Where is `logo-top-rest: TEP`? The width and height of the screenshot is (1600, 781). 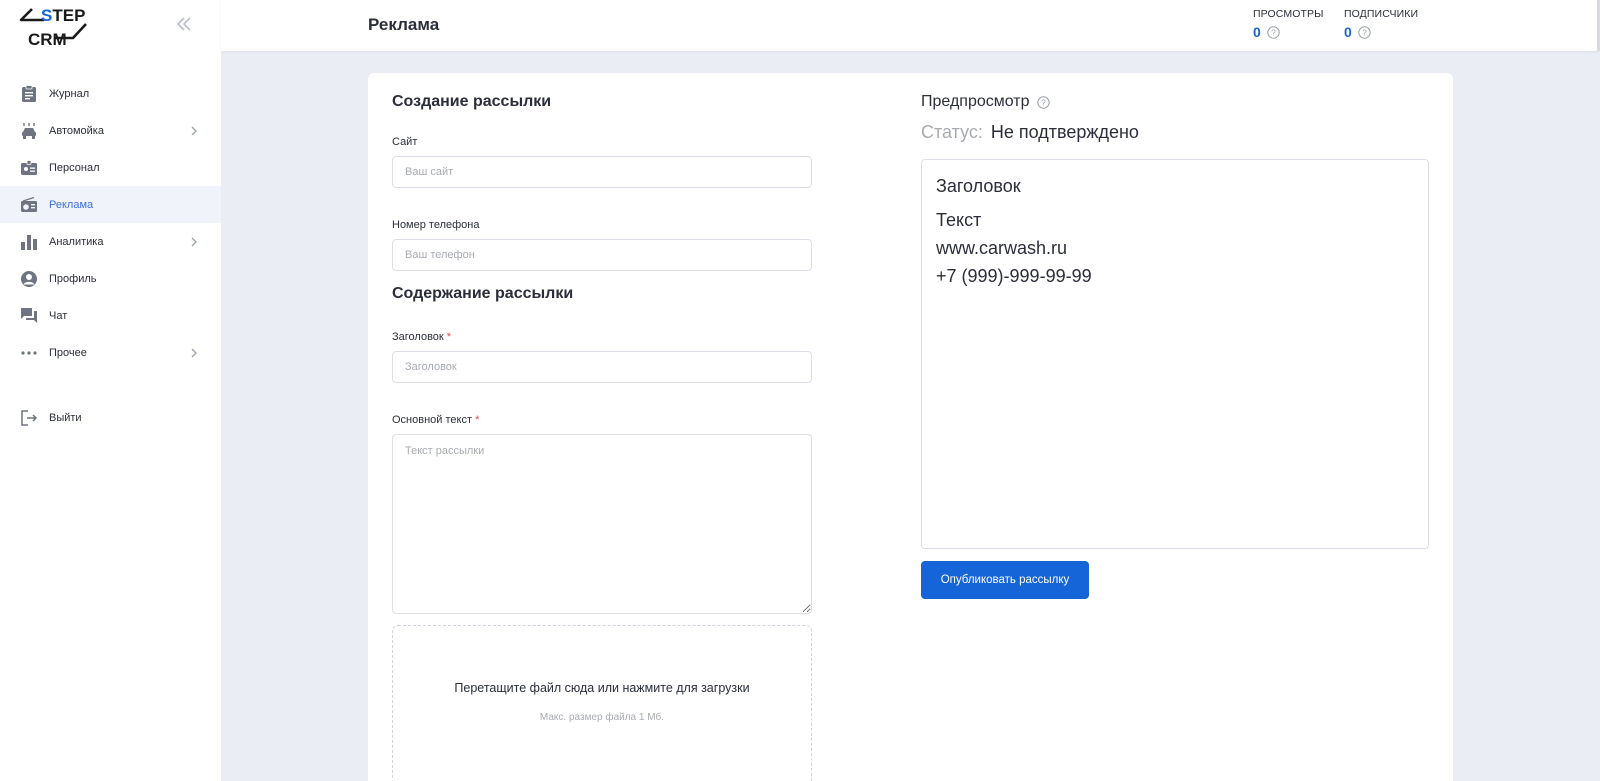
logo-top-rest: TEP is located at coordinates (68, 15).